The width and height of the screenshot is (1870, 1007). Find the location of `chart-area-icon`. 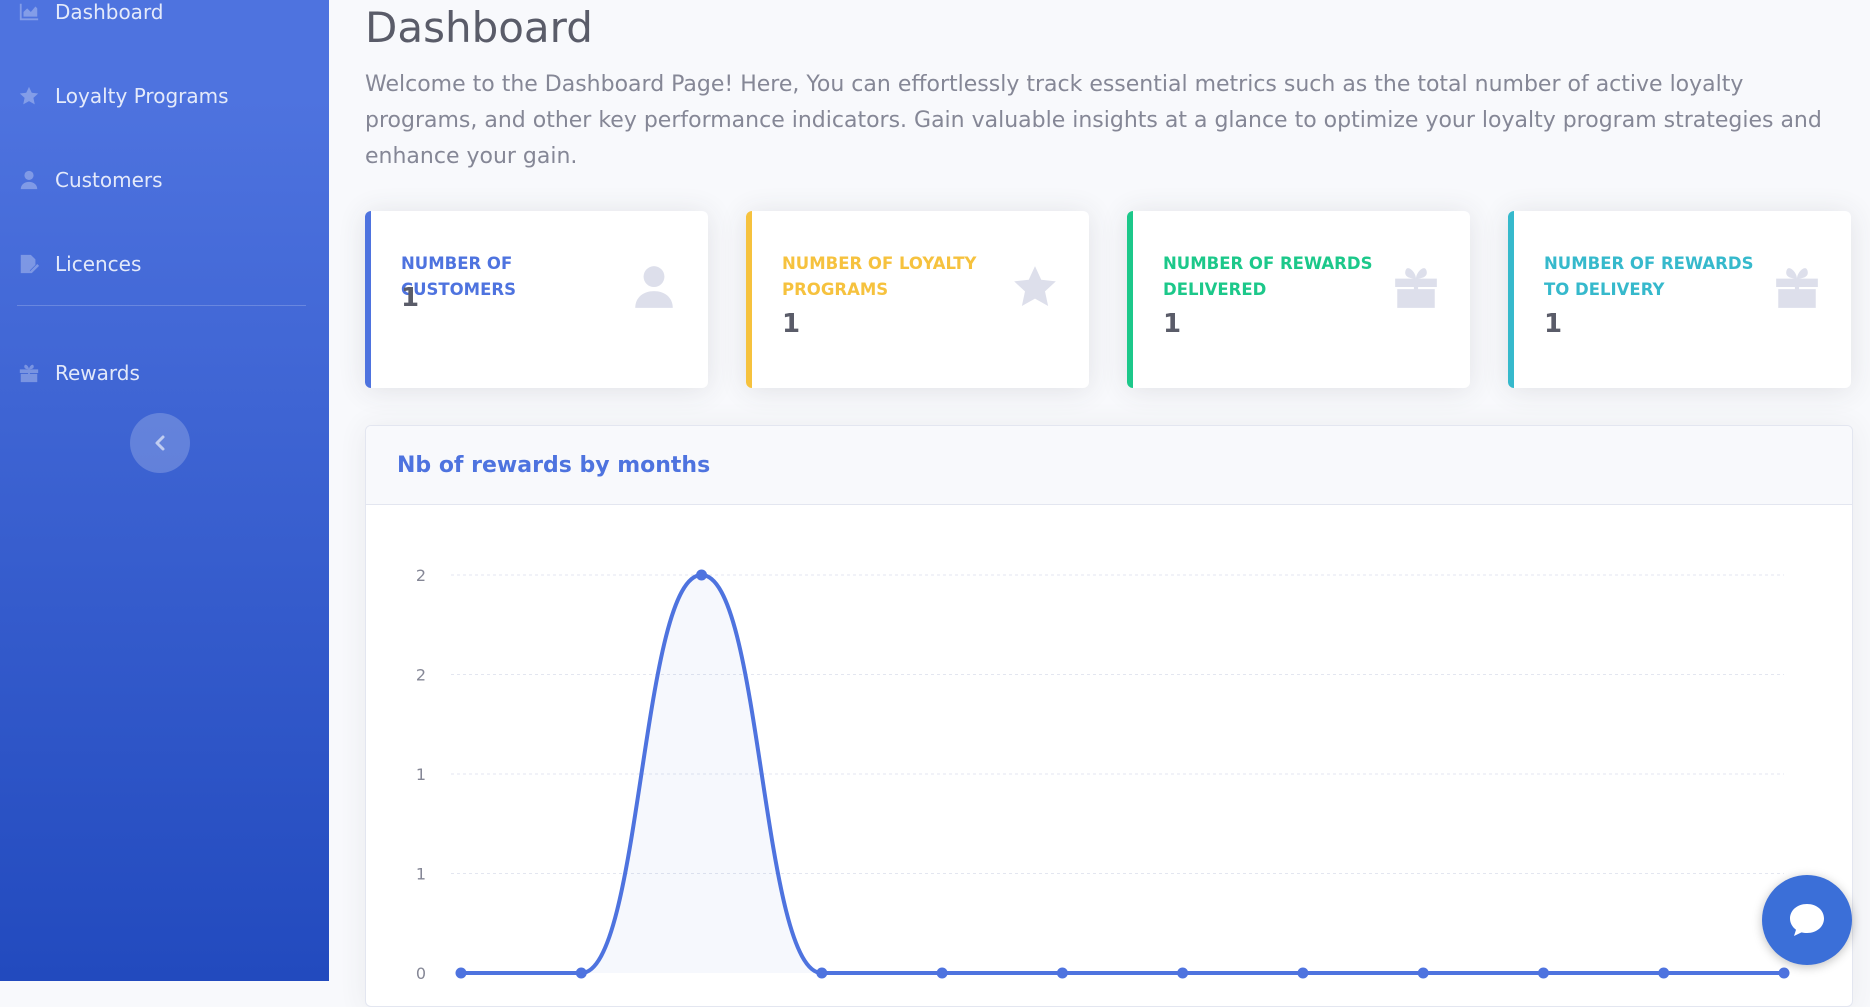

chart-area-icon is located at coordinates (29, 12).